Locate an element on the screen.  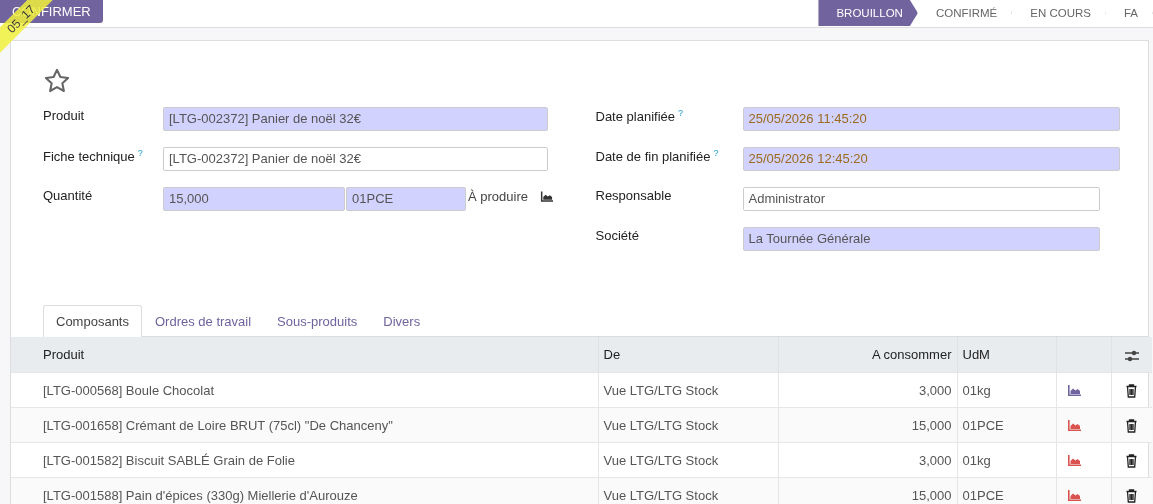
settings-sliders-icon is located at coordinates (1131, 355).